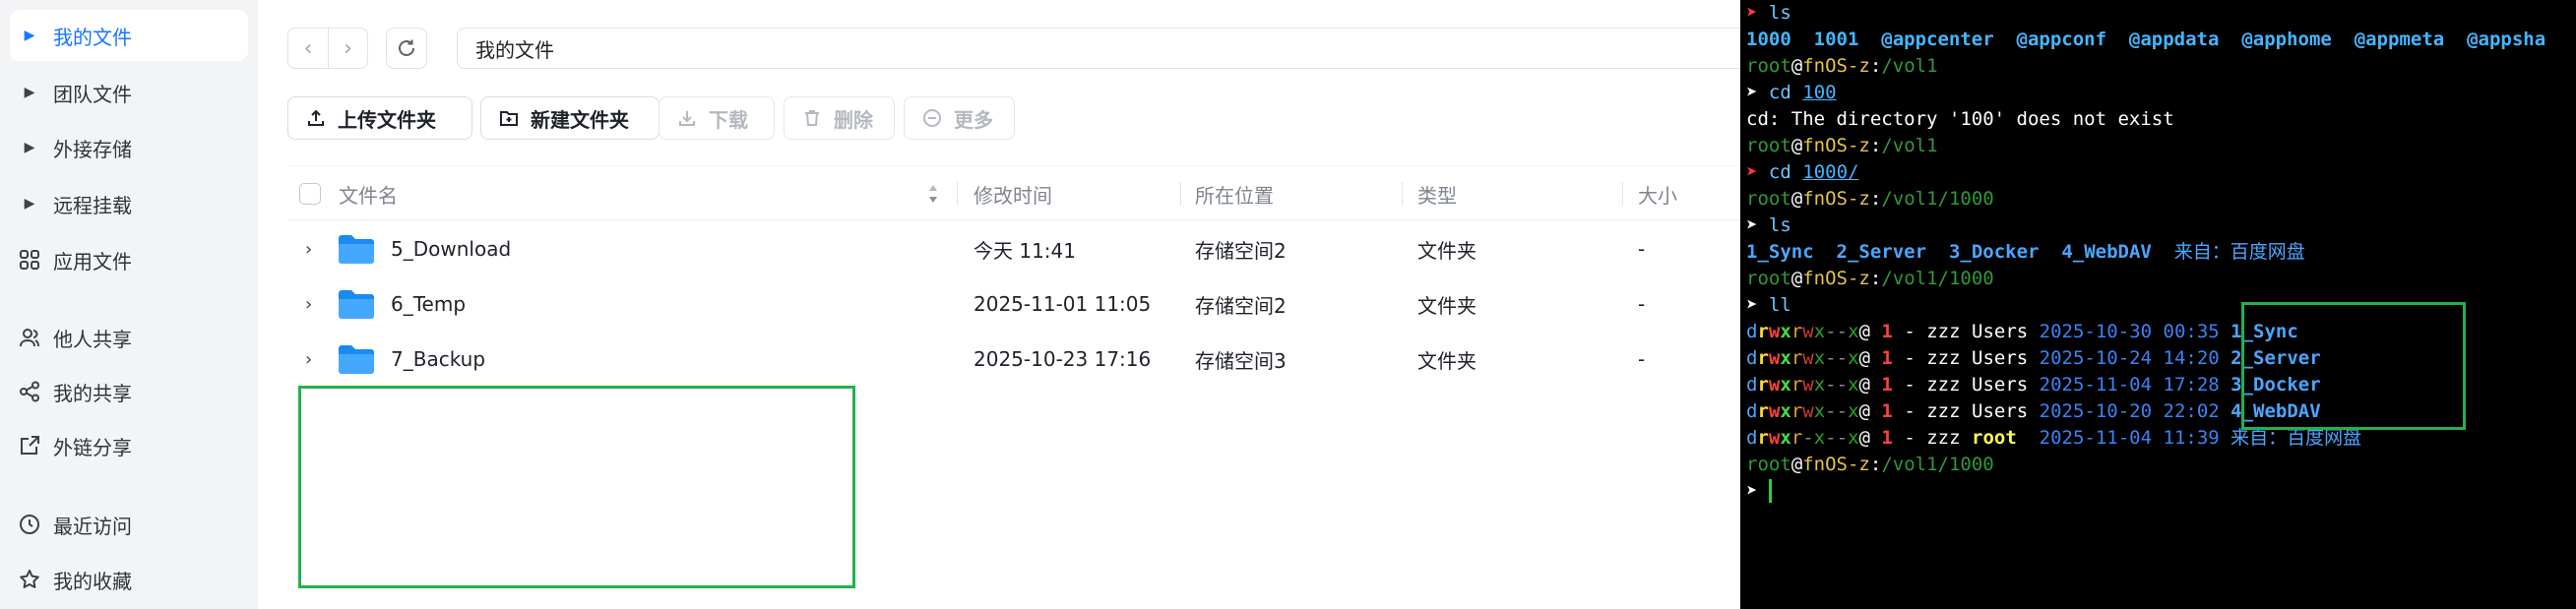  I want to click on sidebar-item-my-files: ▶ 我的文件, so click(129, 35).